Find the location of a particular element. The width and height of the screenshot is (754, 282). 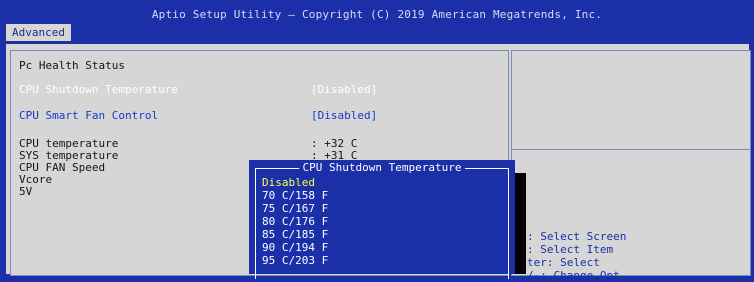

popup-title-text: CPU Shutdown Temperature is located at coordinates (382, 167).